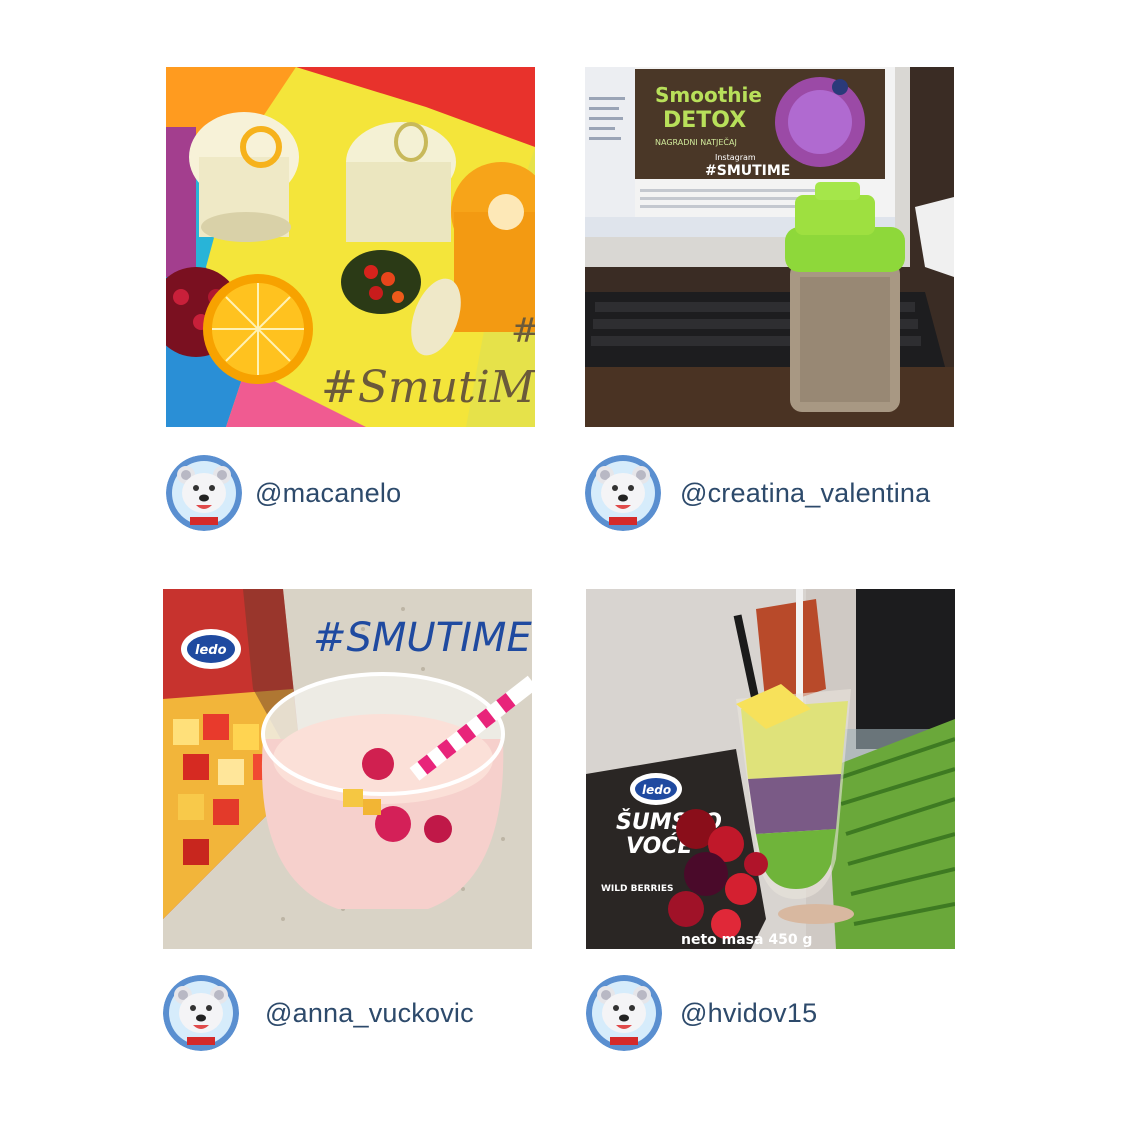  Describe the element at coordinates (523, 331) in the screenshot. I see `photo-hashtag-fragment: #` at that location.